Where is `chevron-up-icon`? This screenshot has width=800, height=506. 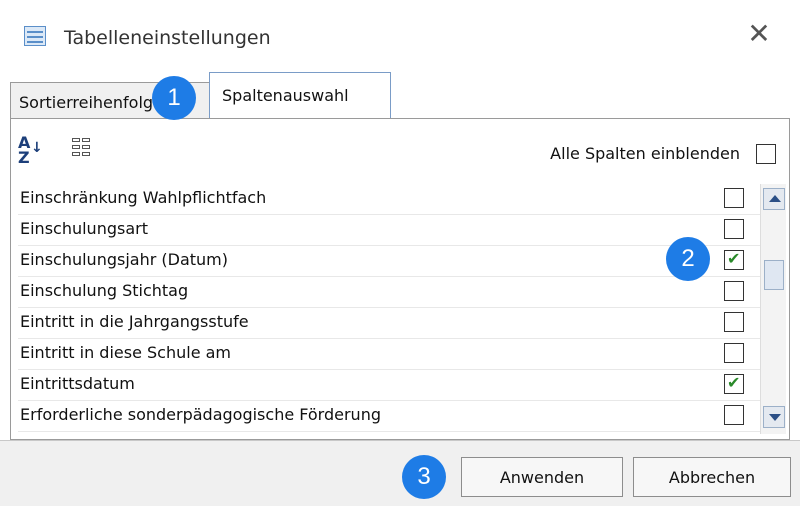
chevron-up-icon is located at coordinates (775, 198).